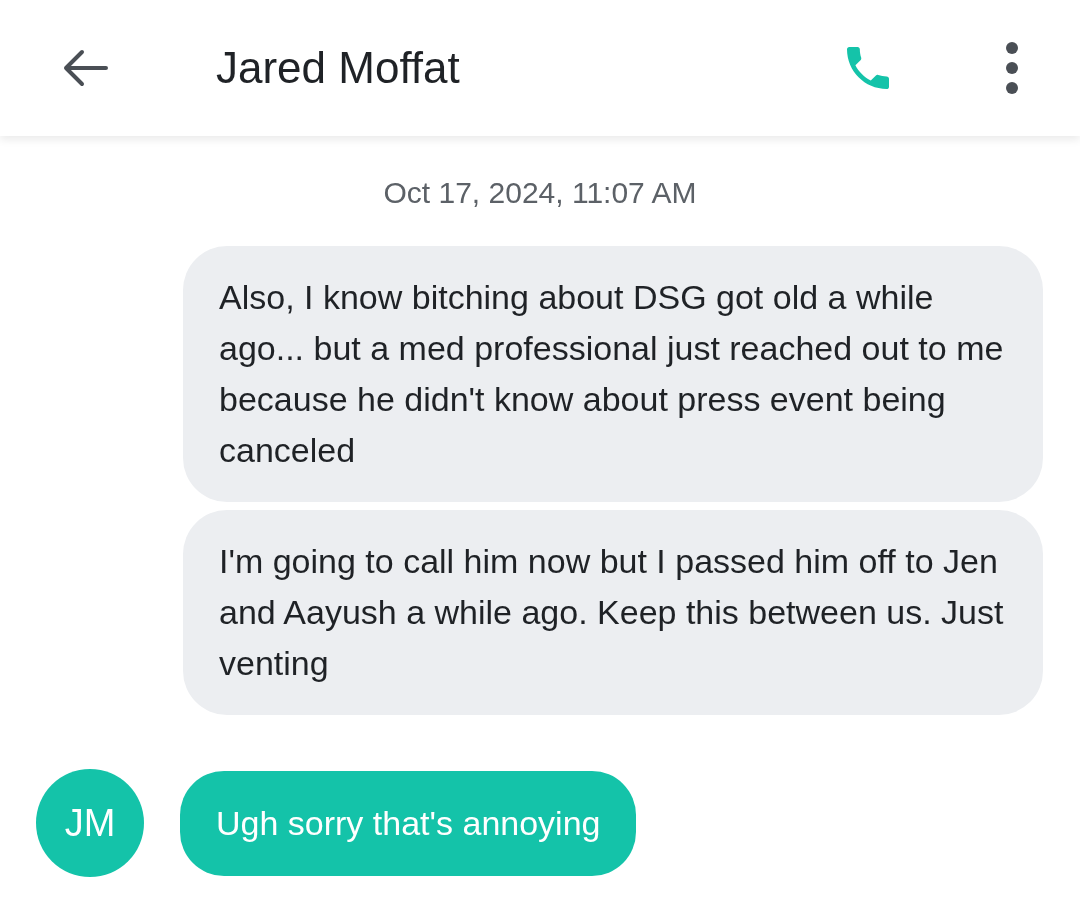 The width and height of the screenshot is (1080, 910). What do you see at coordinates (1012, 68) in the screenshot?
I see `more-options-icon` at bounding box center [1012, 68].